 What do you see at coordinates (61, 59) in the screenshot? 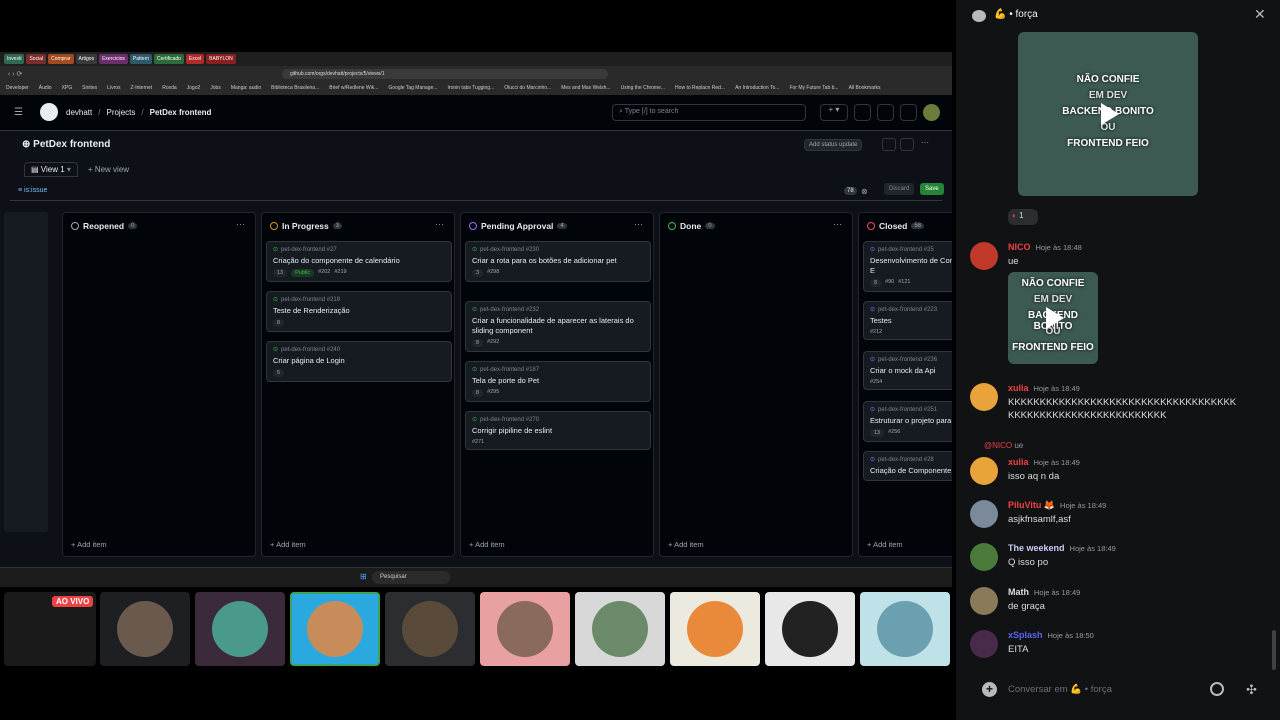
I see `browser-tab: Comprar` at bounding box center [61, 59].